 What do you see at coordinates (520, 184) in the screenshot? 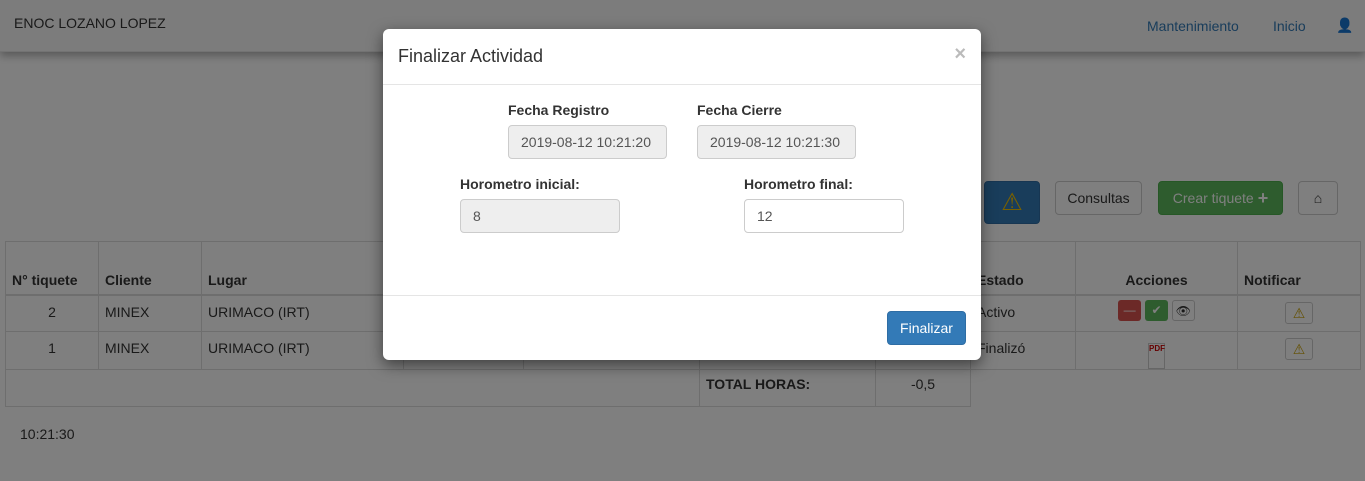
I see `horometro-inicial-label: Horometro inicial:` at bounding box center [520, 184].